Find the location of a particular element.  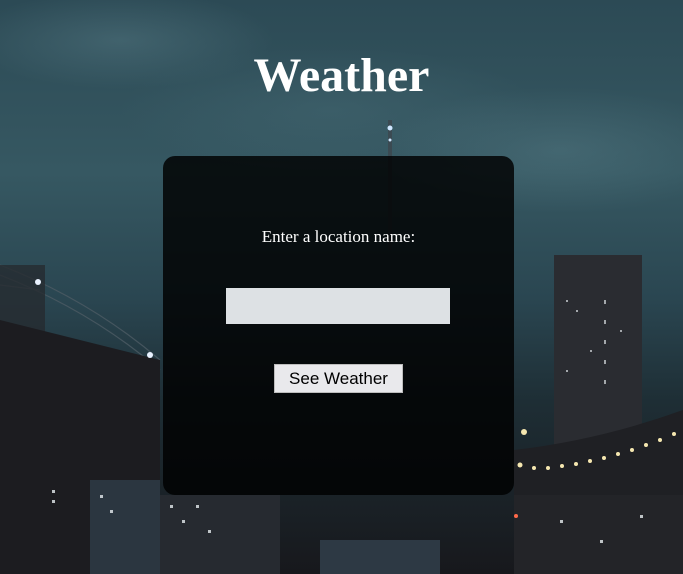

page-title: Weather is located at coordinates (341, 75).